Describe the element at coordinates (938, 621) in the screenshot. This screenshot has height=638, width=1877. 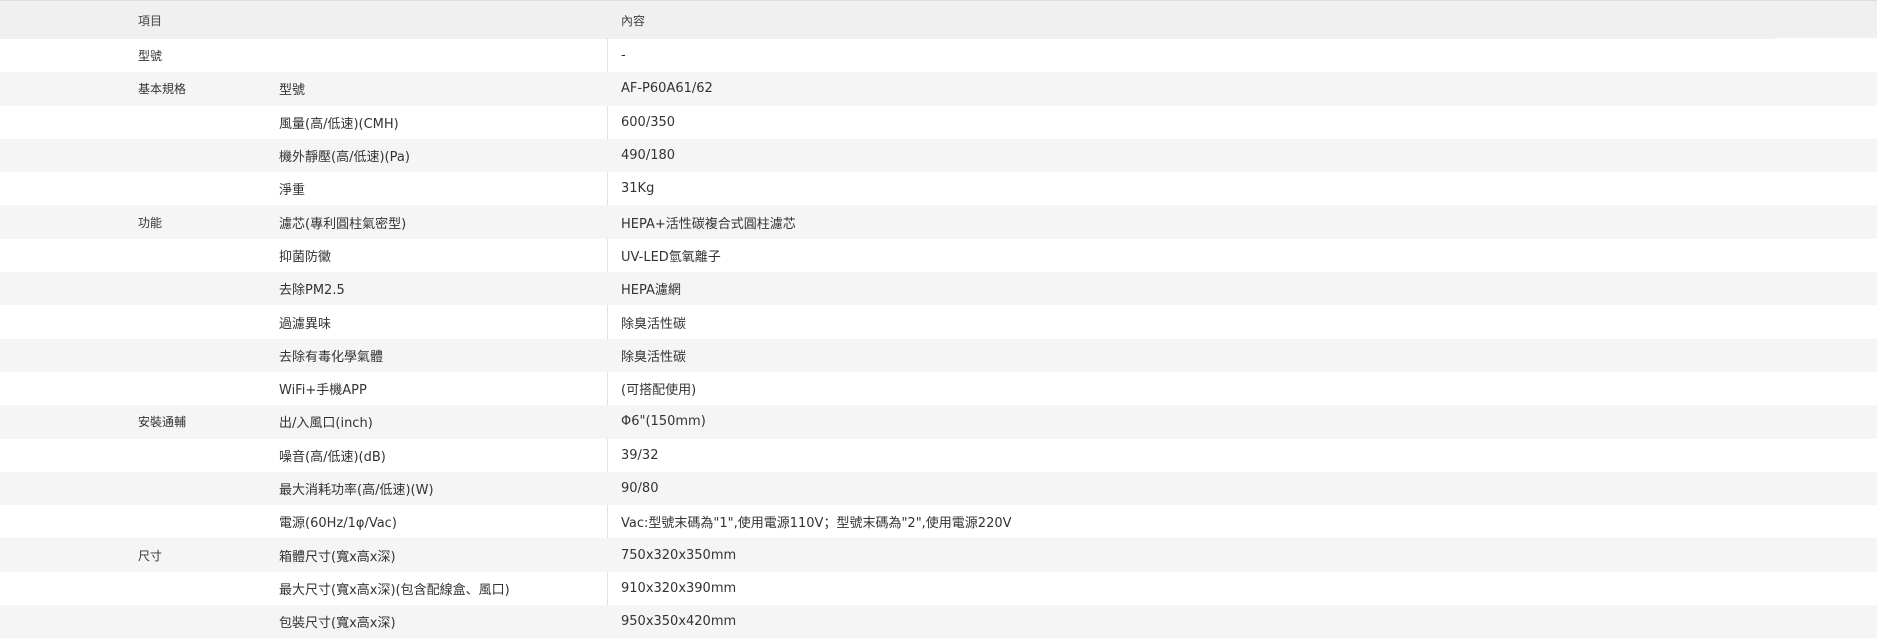
I see `table-row: 包裝尺寸(寬x高x深) 950x350x420mm` at that location.